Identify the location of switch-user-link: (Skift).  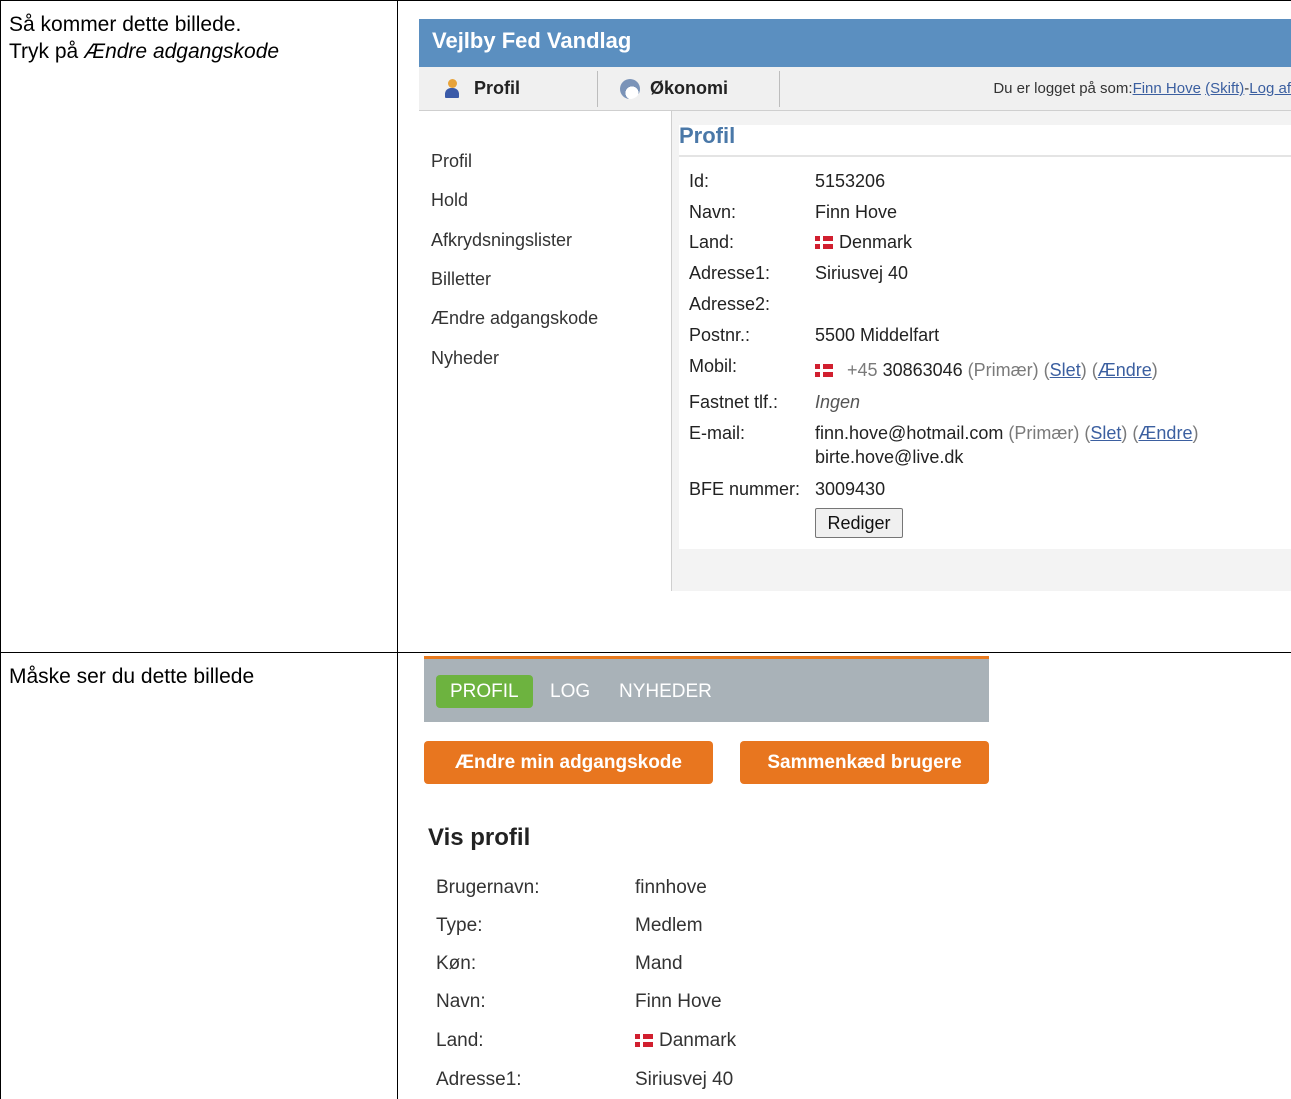
(1224, 88).